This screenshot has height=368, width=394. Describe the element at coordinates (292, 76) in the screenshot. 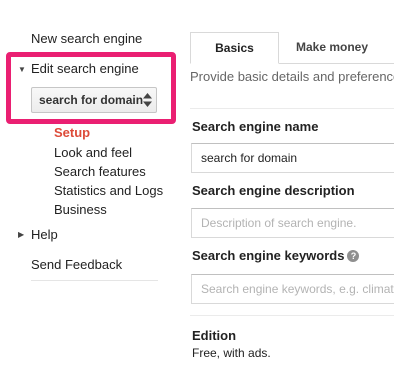

I see `section-description: Provide basic details and preferences` at that location.